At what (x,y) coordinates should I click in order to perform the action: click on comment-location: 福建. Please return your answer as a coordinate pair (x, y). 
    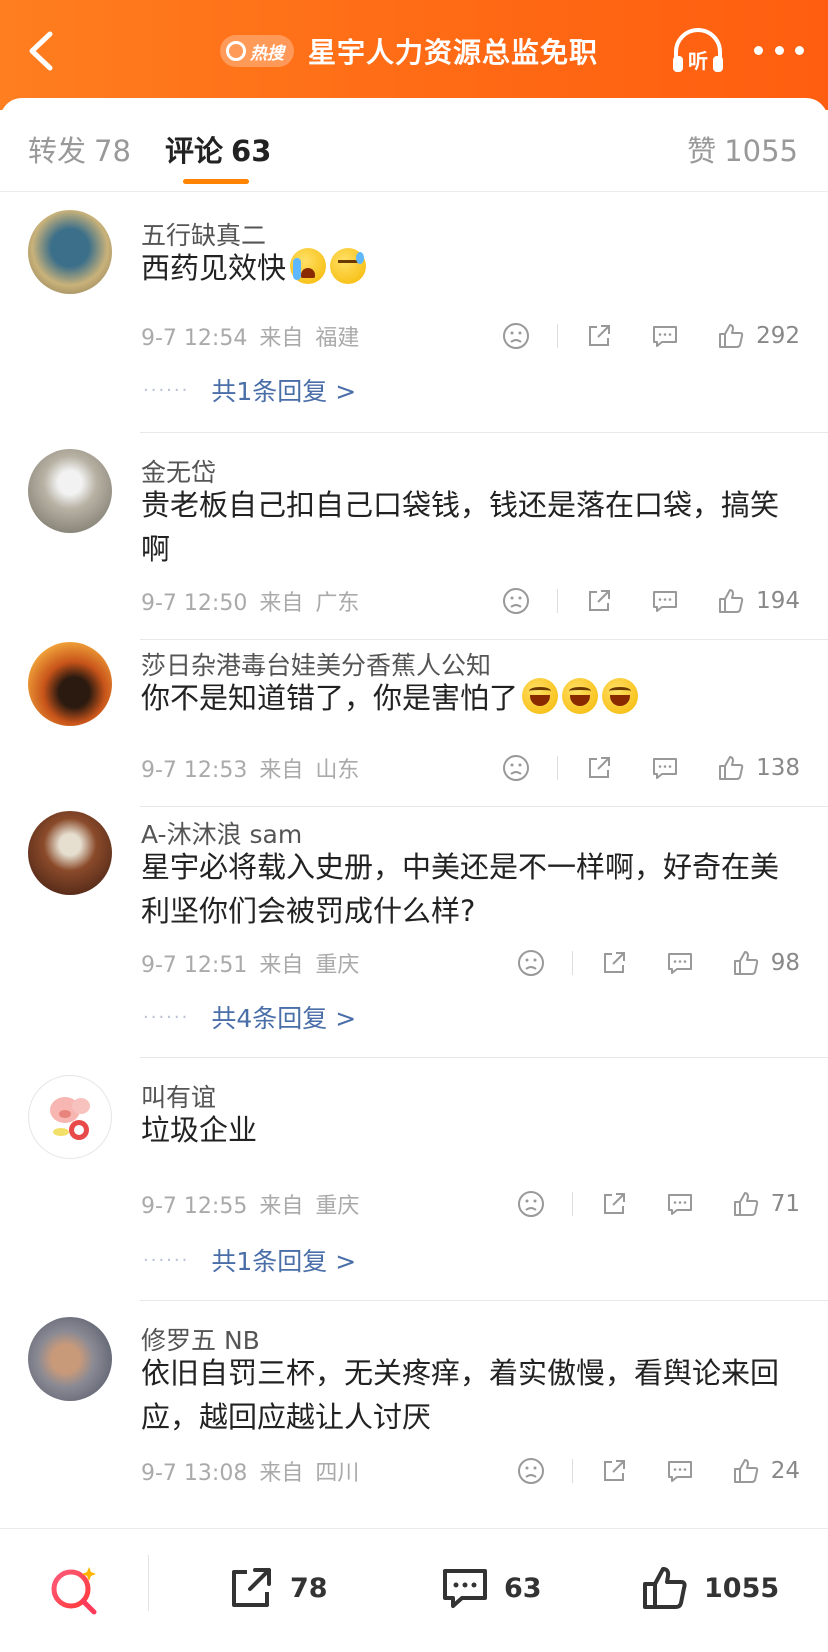
    Looking at the image, I should click on (337, 338).